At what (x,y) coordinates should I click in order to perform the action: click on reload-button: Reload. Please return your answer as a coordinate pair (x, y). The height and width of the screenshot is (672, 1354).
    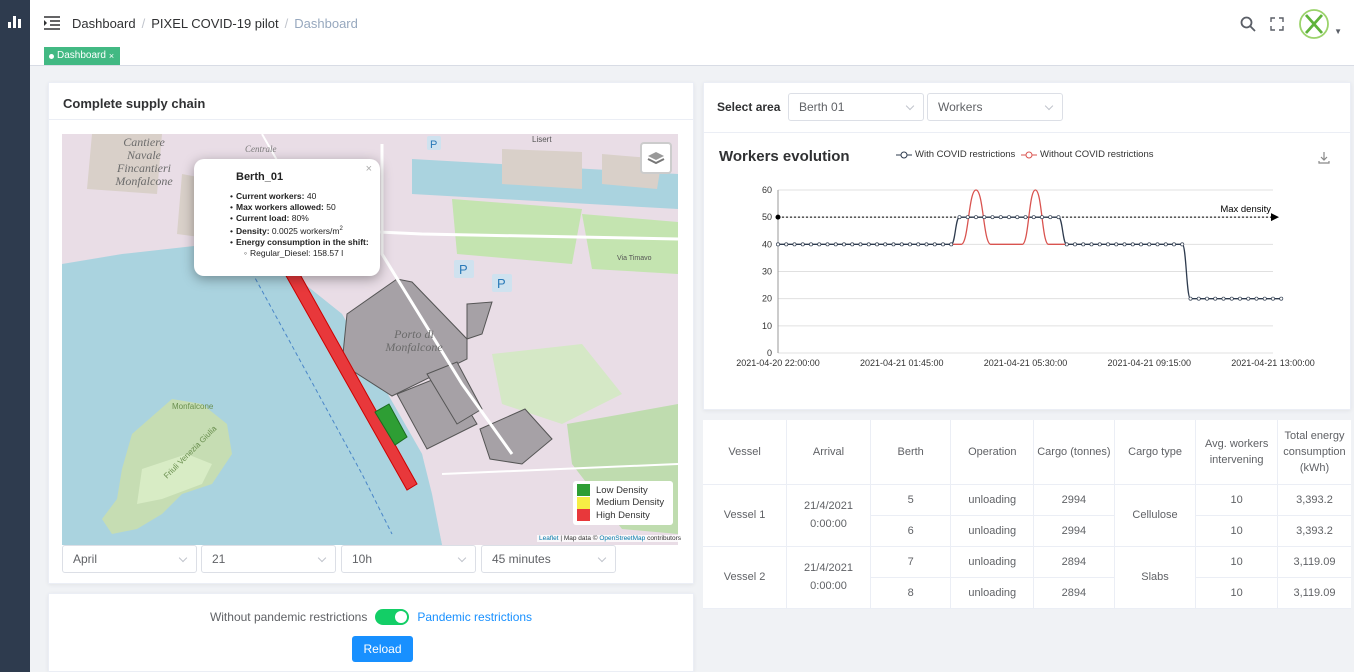
    Looking at the image, I should click on (382, 649).